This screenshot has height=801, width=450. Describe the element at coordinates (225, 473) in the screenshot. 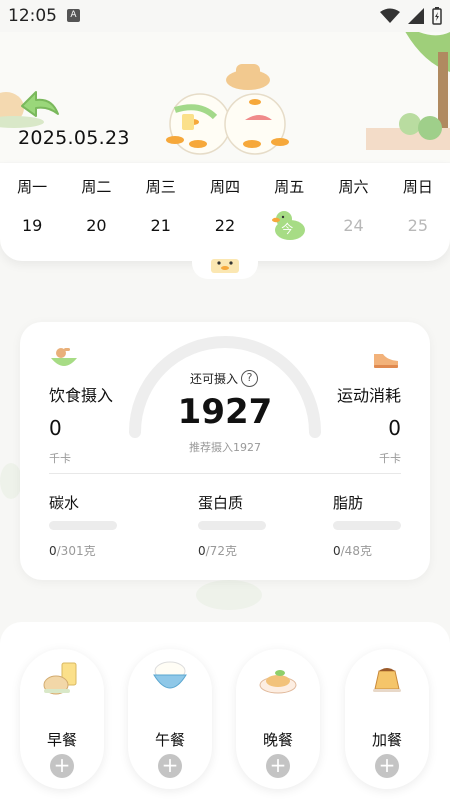

I see `divider` at that location.